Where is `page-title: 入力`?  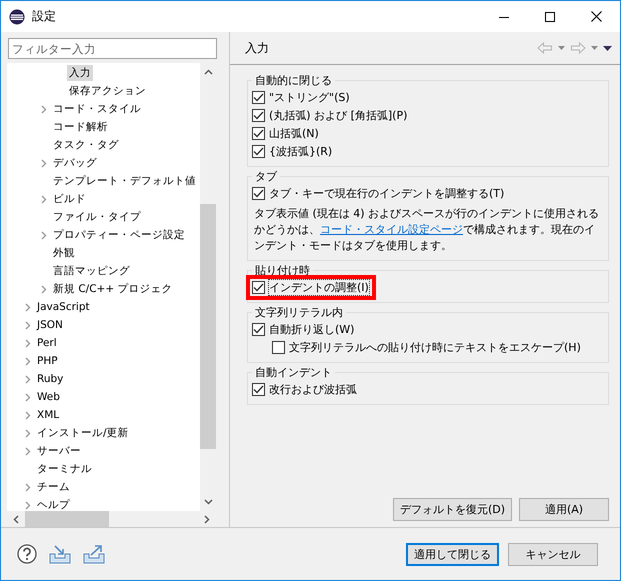
page-title: 入力 is located at coordinates (257, 48).